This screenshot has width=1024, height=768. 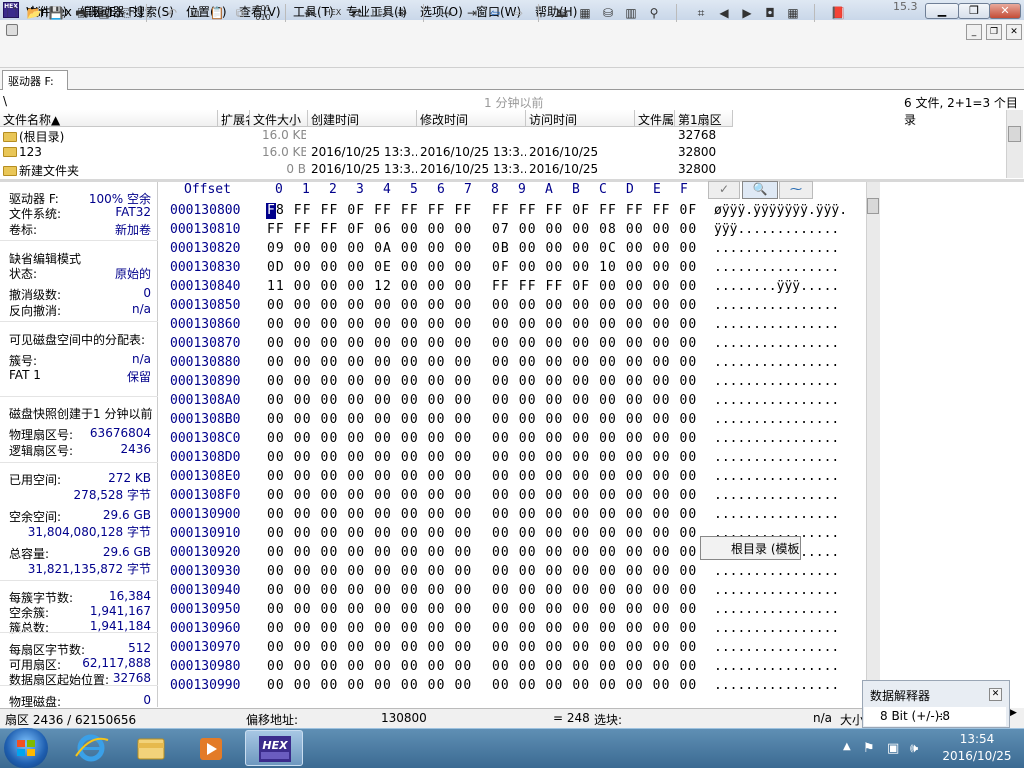 What do you see at coordinates (195, 13) in the screenshot?
I see `copy-icon: ⧉` at bounding box center [195, 13].